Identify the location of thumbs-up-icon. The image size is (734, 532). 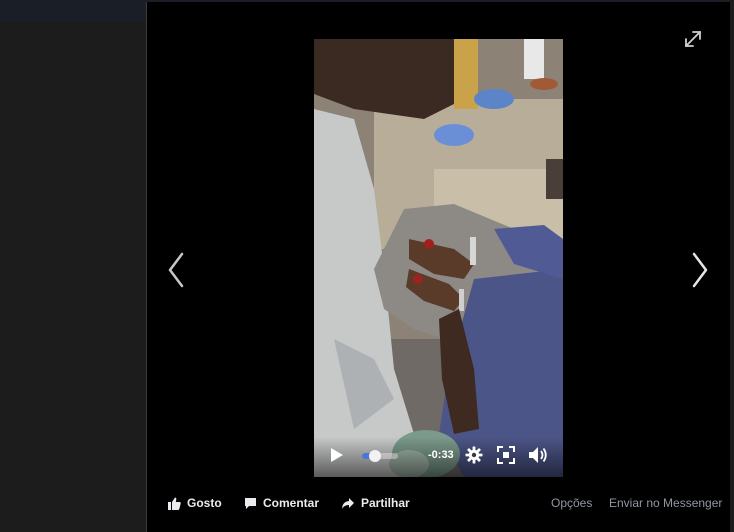
(174, 503).